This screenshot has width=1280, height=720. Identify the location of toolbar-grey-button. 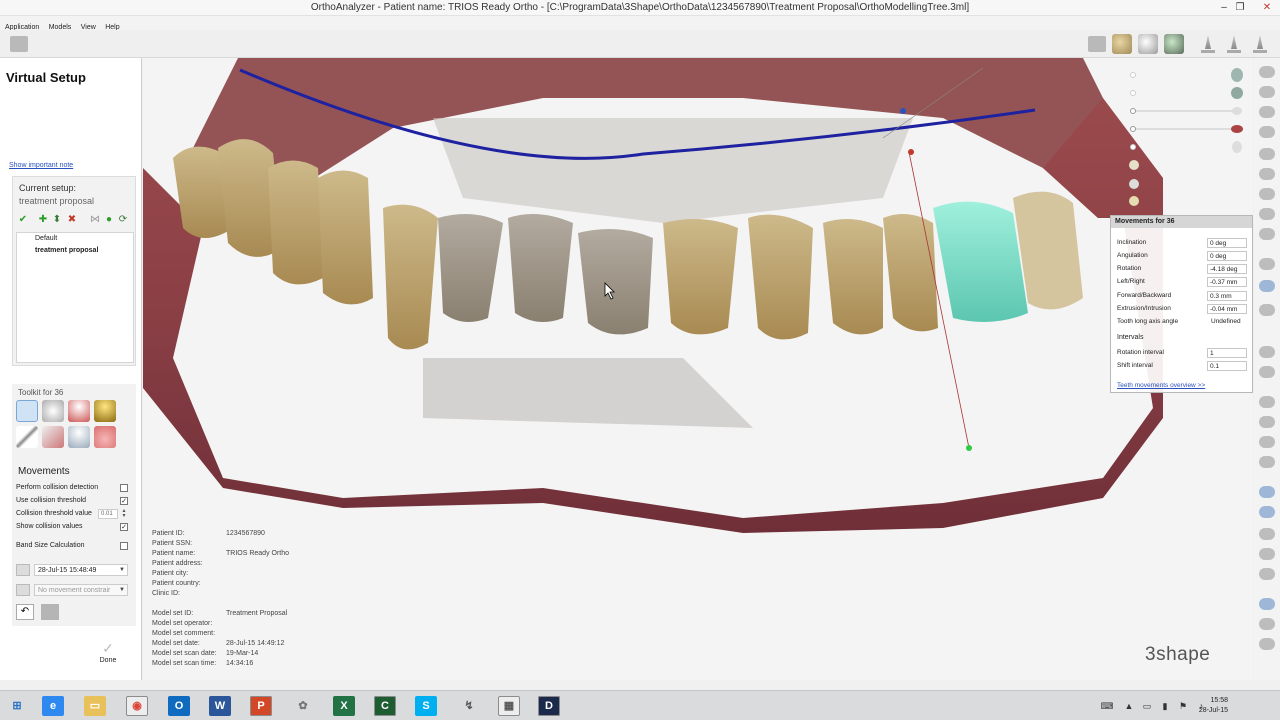
(19, 44).